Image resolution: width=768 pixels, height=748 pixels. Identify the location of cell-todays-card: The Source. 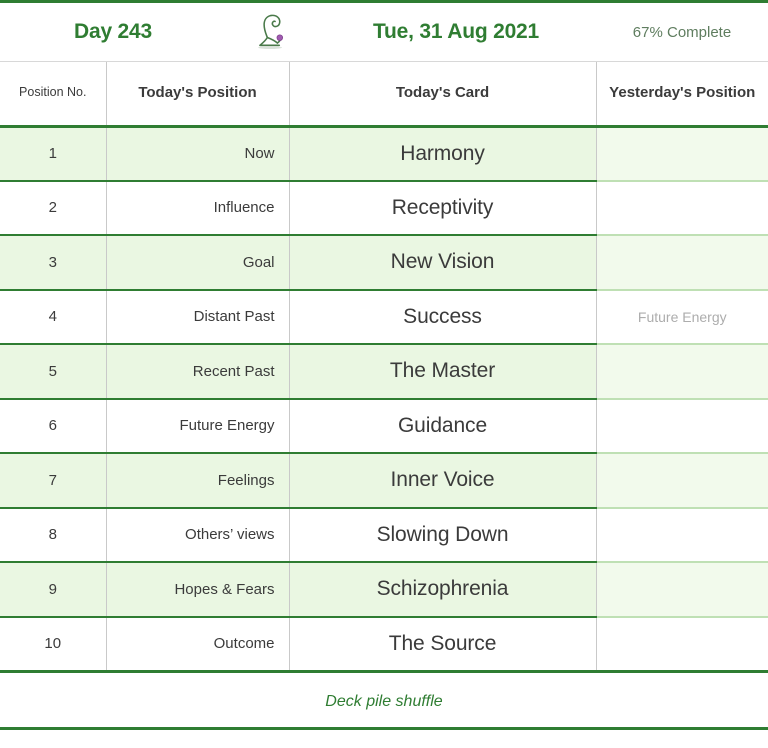
(443, 644).